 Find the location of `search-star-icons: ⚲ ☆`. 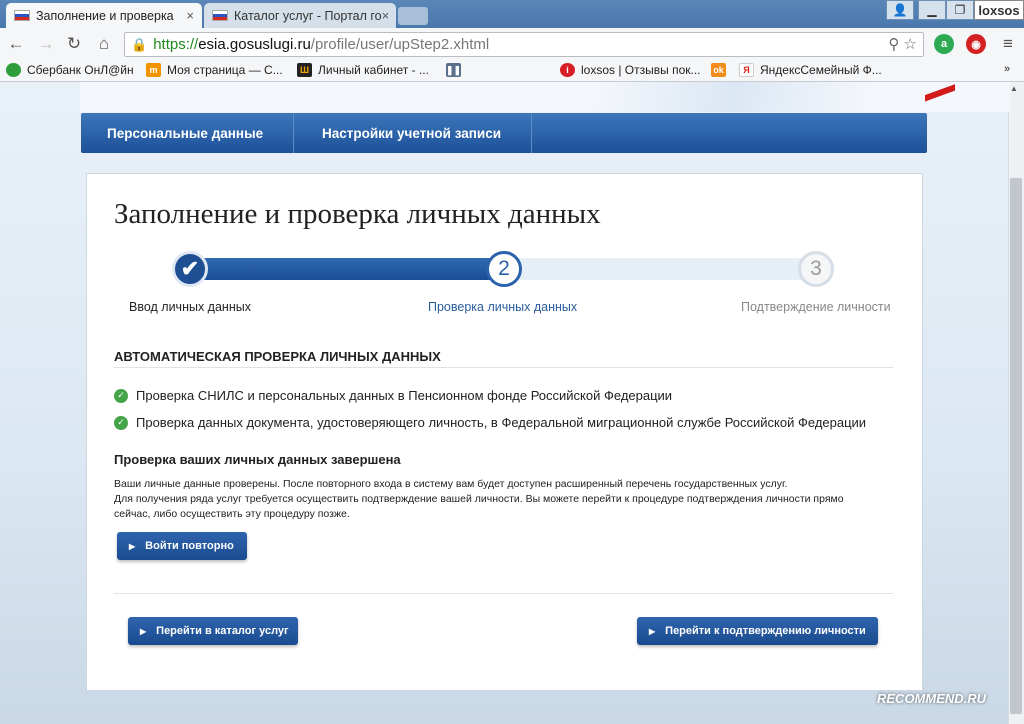

search-star-icons: ⚲ ☆ is located at coordinates (902, 44).